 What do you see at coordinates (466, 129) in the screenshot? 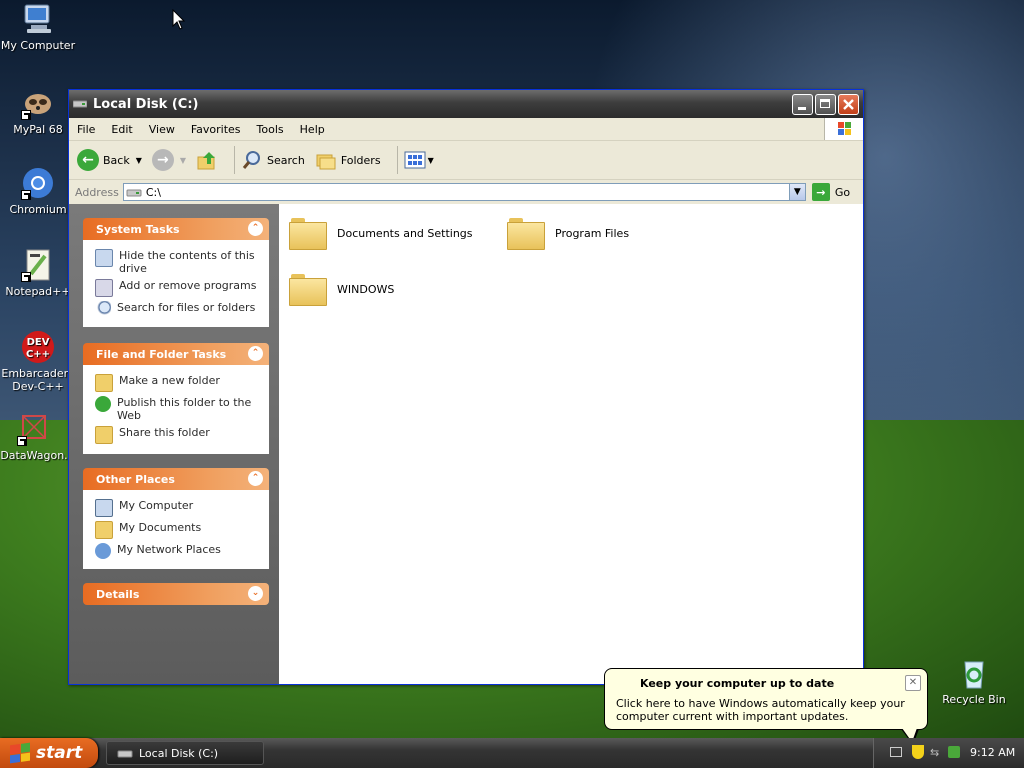
I see `menu-bar: File Edit View Favorites Tools Help` at bounding box center [466, 129].